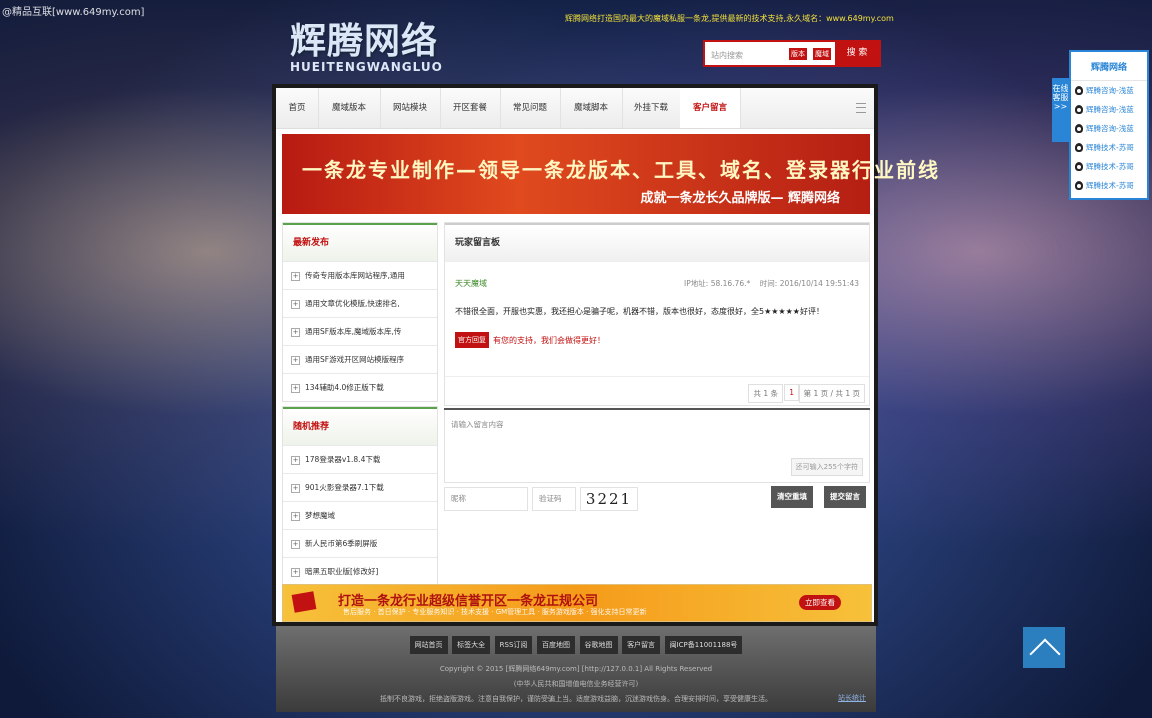 This screenshot has width=1152, height=718. Describe the element at coordinates (710, 108) in the screenshot. I see `nav-guestbook: 客户留言` at that location.